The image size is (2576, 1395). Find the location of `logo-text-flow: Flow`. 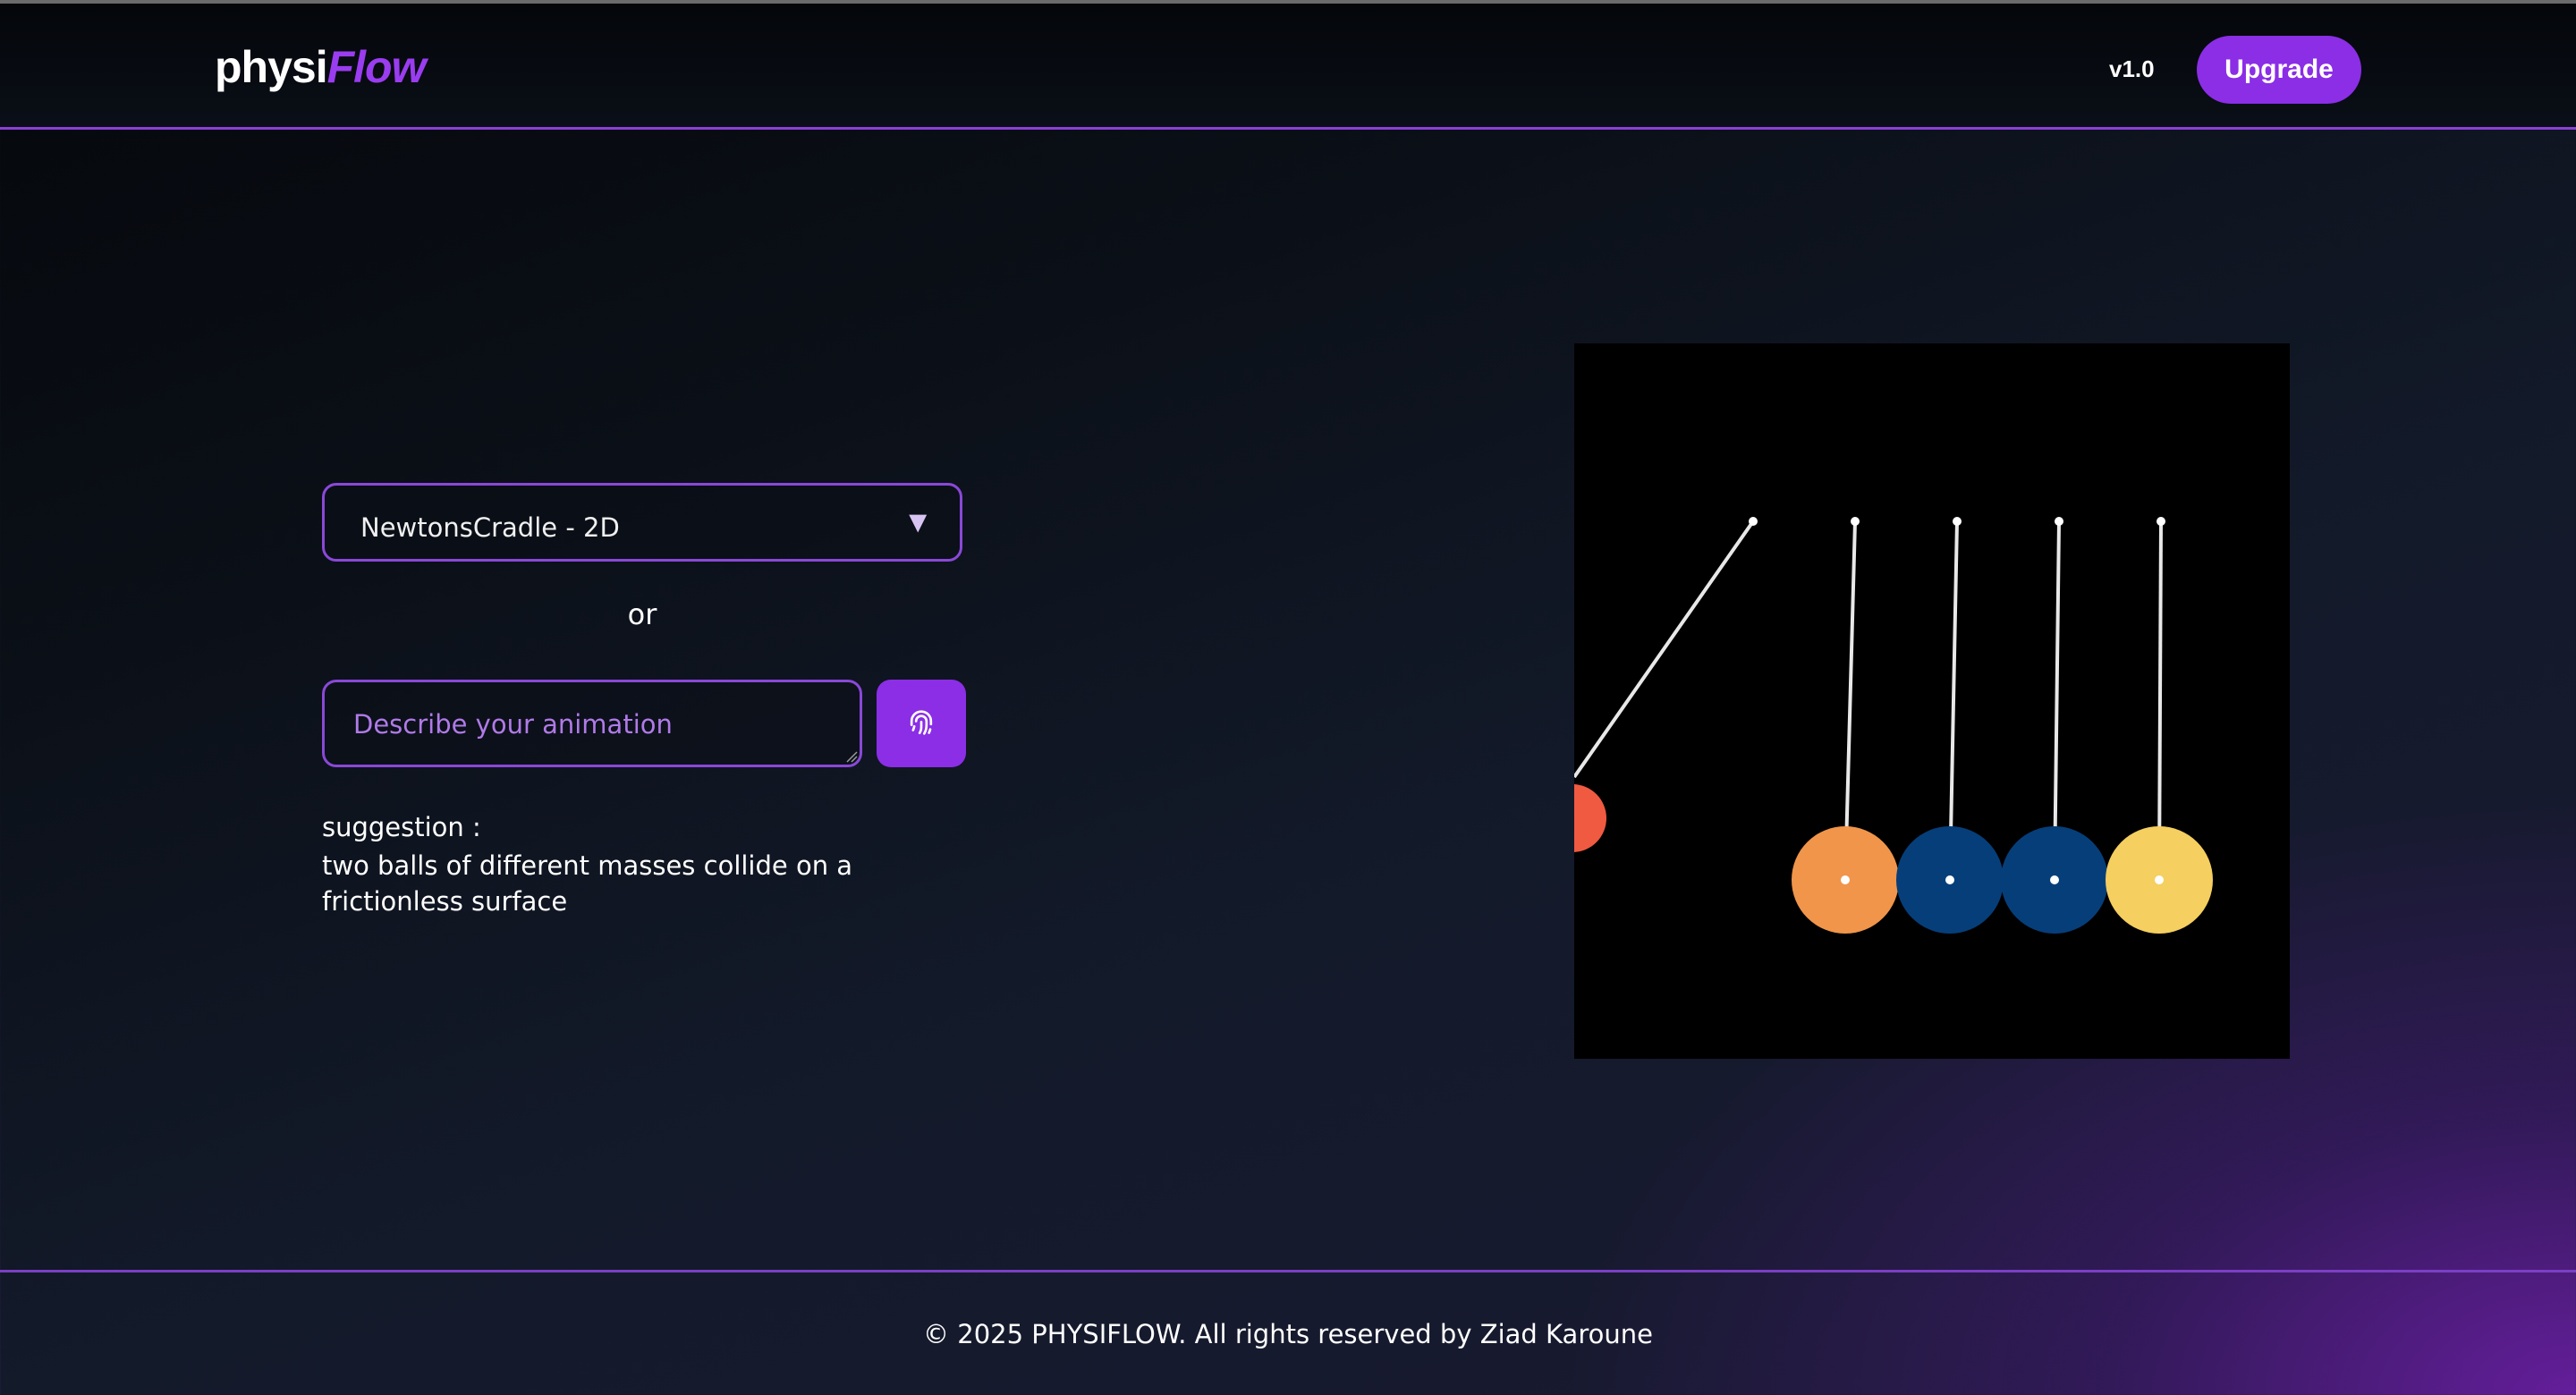

logo-text-flow: Flow is located at coordinates (376, 67).